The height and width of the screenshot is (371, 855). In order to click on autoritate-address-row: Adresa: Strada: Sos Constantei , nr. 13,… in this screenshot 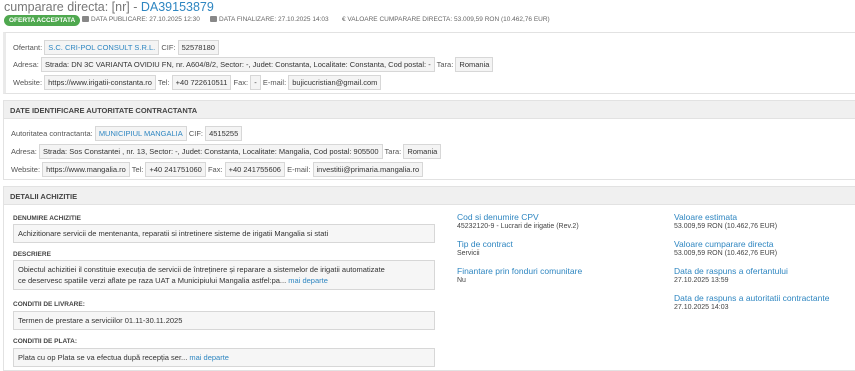, I will do `click(226, 151)`.